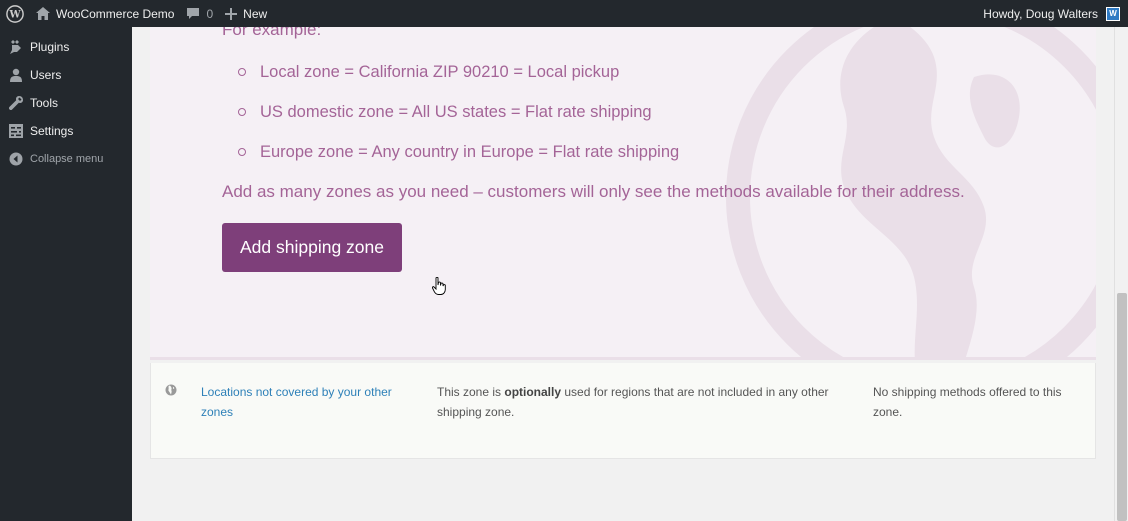 Image resolution: width=1128 pixels, height=521 pixels. What do you see at coordinates (50, 47) in the screenshot?
I see `sidebar-item-label: Plugins` at bounding box center [50, 47].